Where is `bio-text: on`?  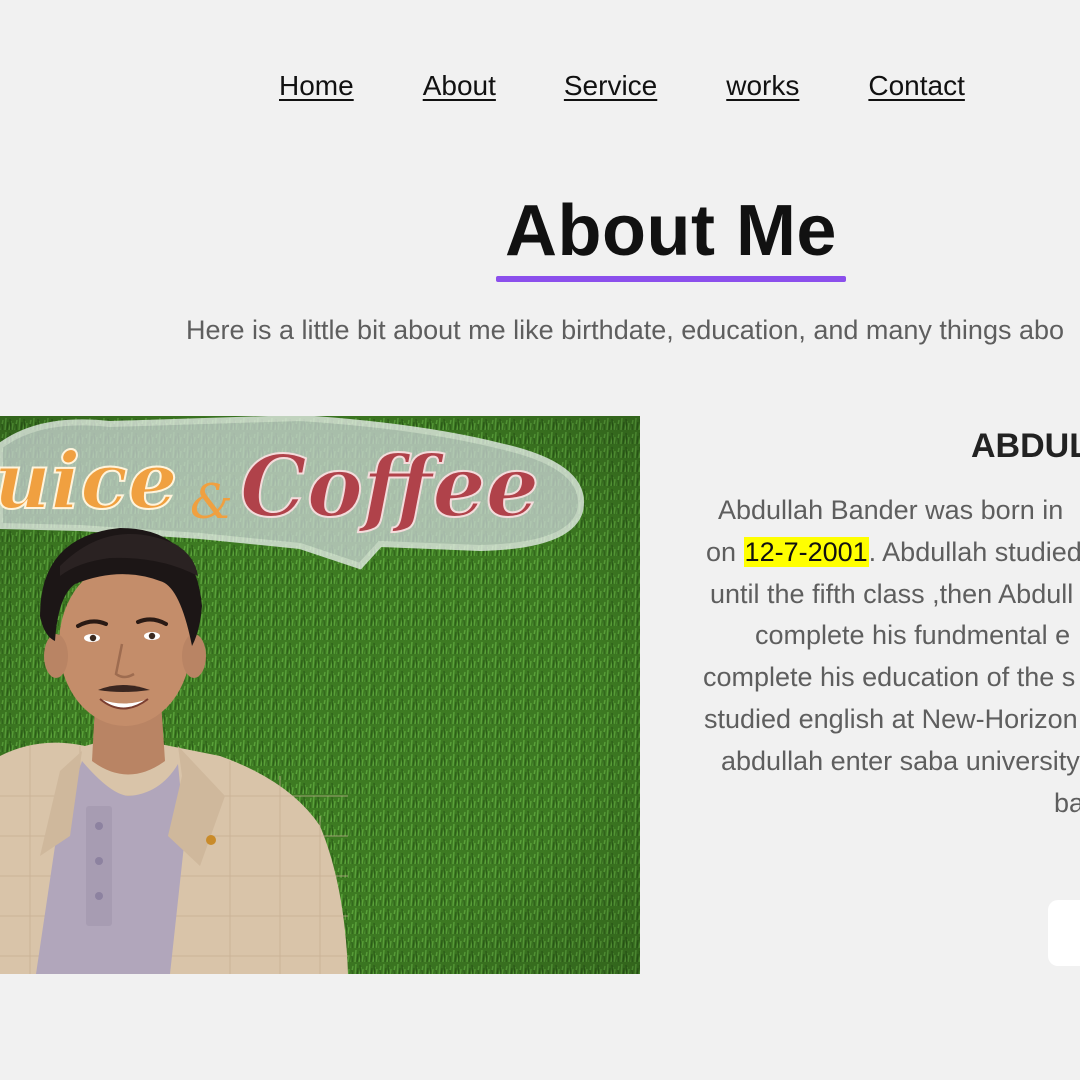 bio-text: on is located at coordinates (725, 551).